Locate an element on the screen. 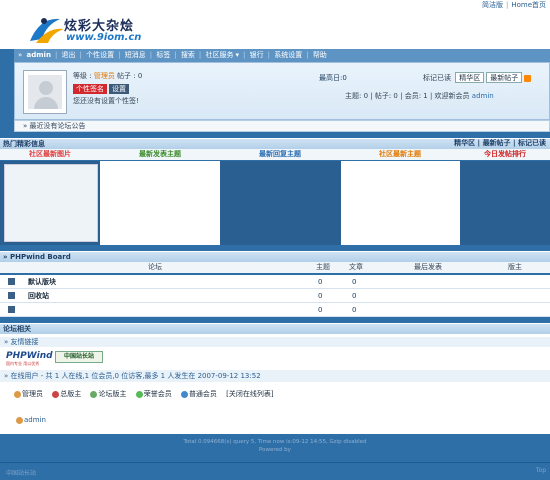 The width and height of the screenshot is (550, 480). panel-replies is located at coordinates (281, 203).